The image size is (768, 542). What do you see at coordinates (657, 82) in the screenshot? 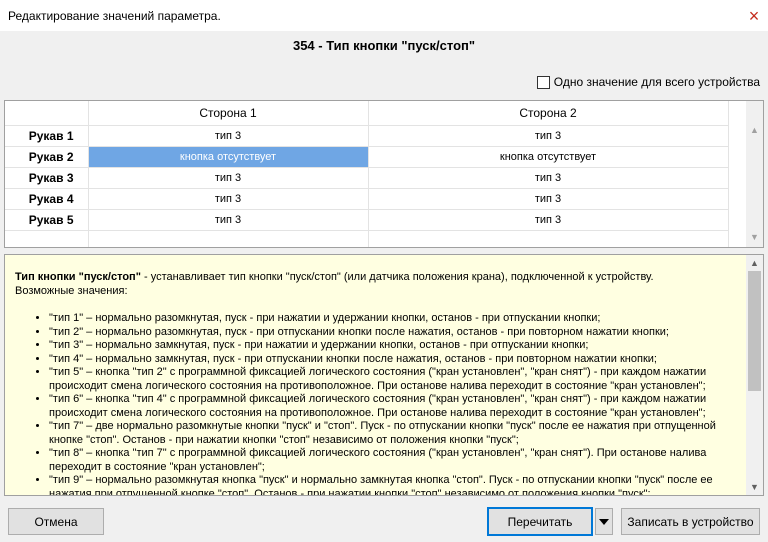
I see `single-value-label: Одно значение для всего устройства` at bounding box center [657, 82].